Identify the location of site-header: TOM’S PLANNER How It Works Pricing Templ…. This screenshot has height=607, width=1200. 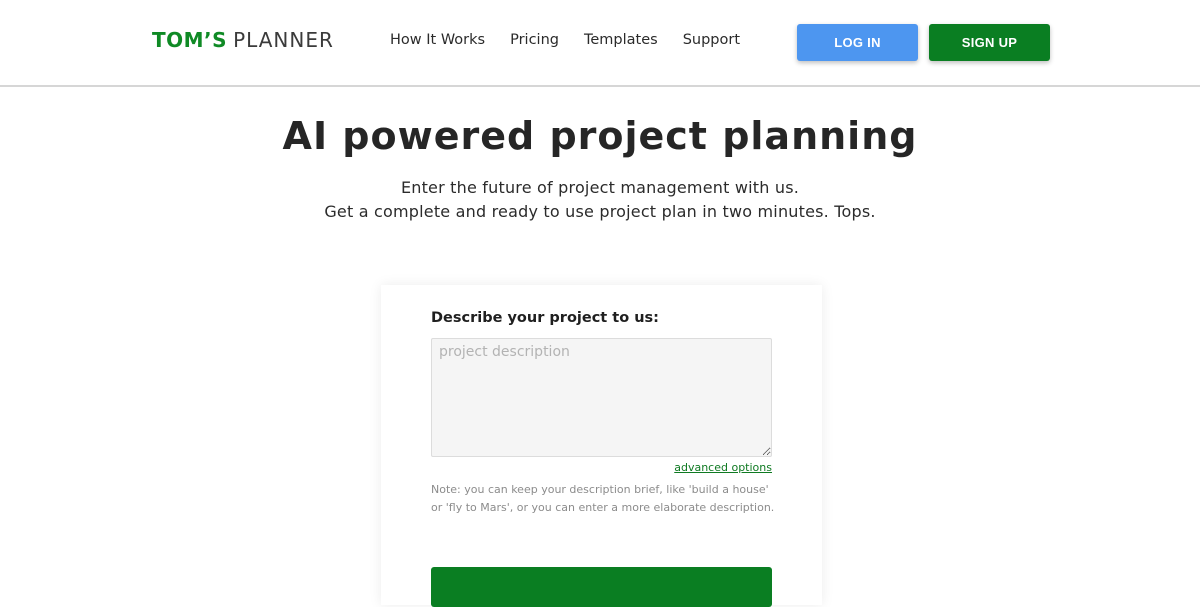
(600, 43).